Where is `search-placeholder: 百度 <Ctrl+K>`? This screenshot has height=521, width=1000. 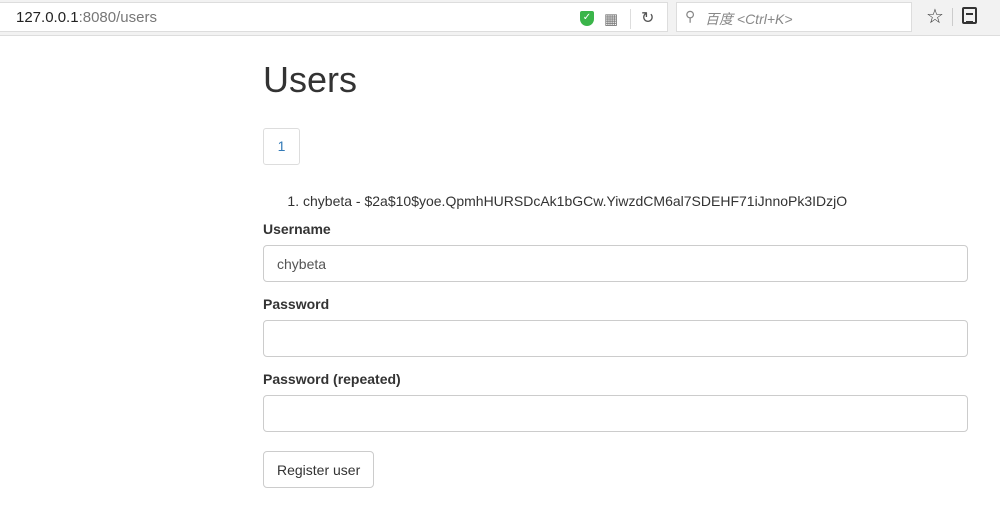 search-placeholder: 百度 <Ctrl+K> is located at coordinates (749, 19).